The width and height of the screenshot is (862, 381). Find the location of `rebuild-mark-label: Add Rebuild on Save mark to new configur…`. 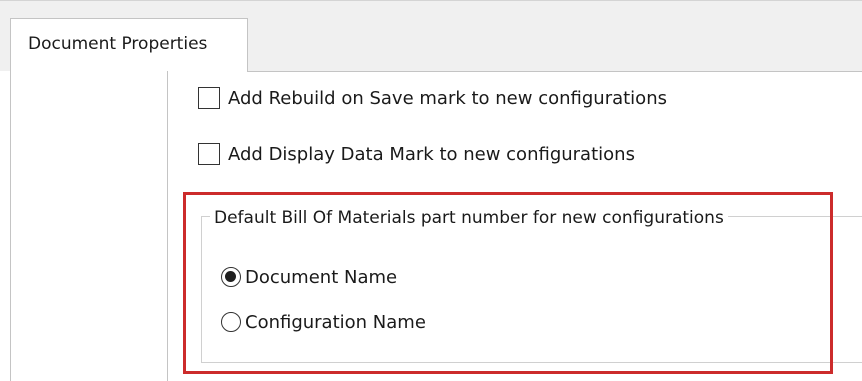

rebuild-mark-label: Add Rebuild on Save mark to new configur… is located at coordinates (447, 98).